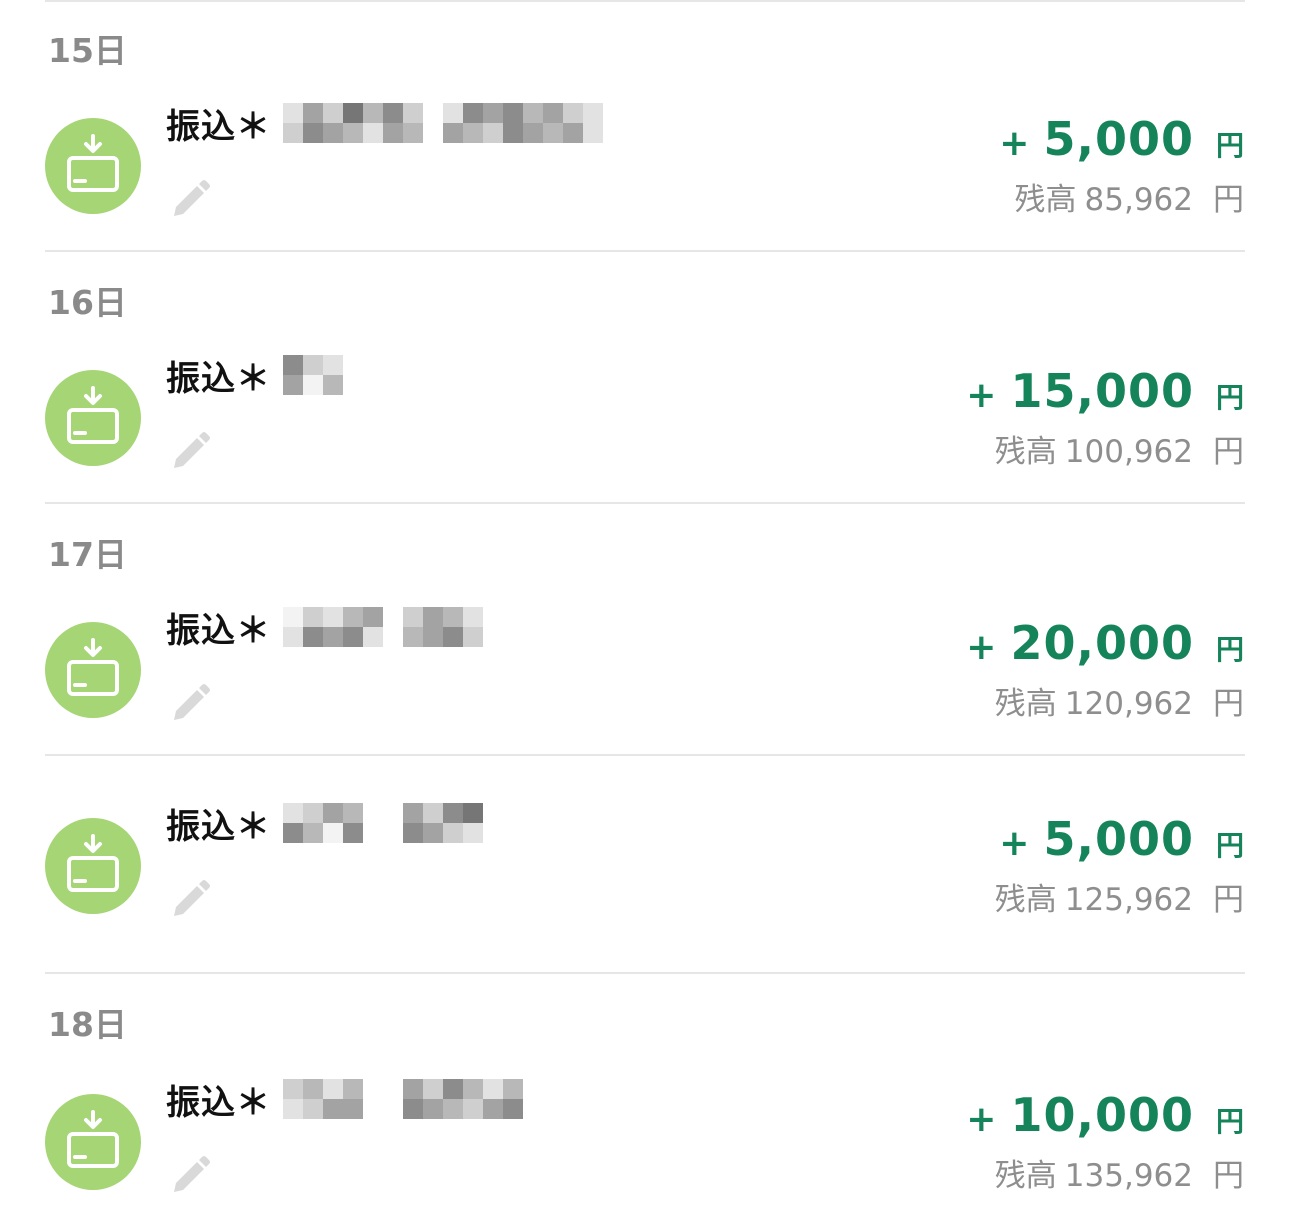 Image resolution: width=1290 pixels, height=1214 pixels. Describe the element at coordinates (87, 50) in the screenshot. I see `day-header: 15日` at that location.